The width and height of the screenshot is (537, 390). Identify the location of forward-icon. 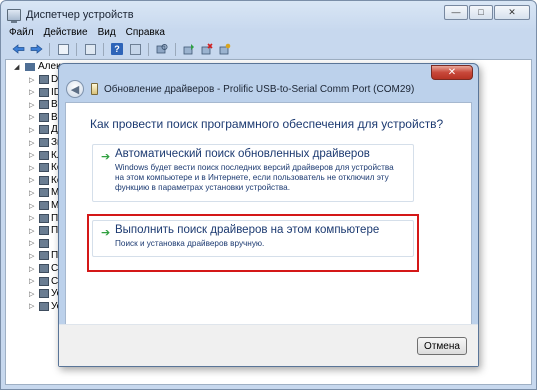
(36, 49).